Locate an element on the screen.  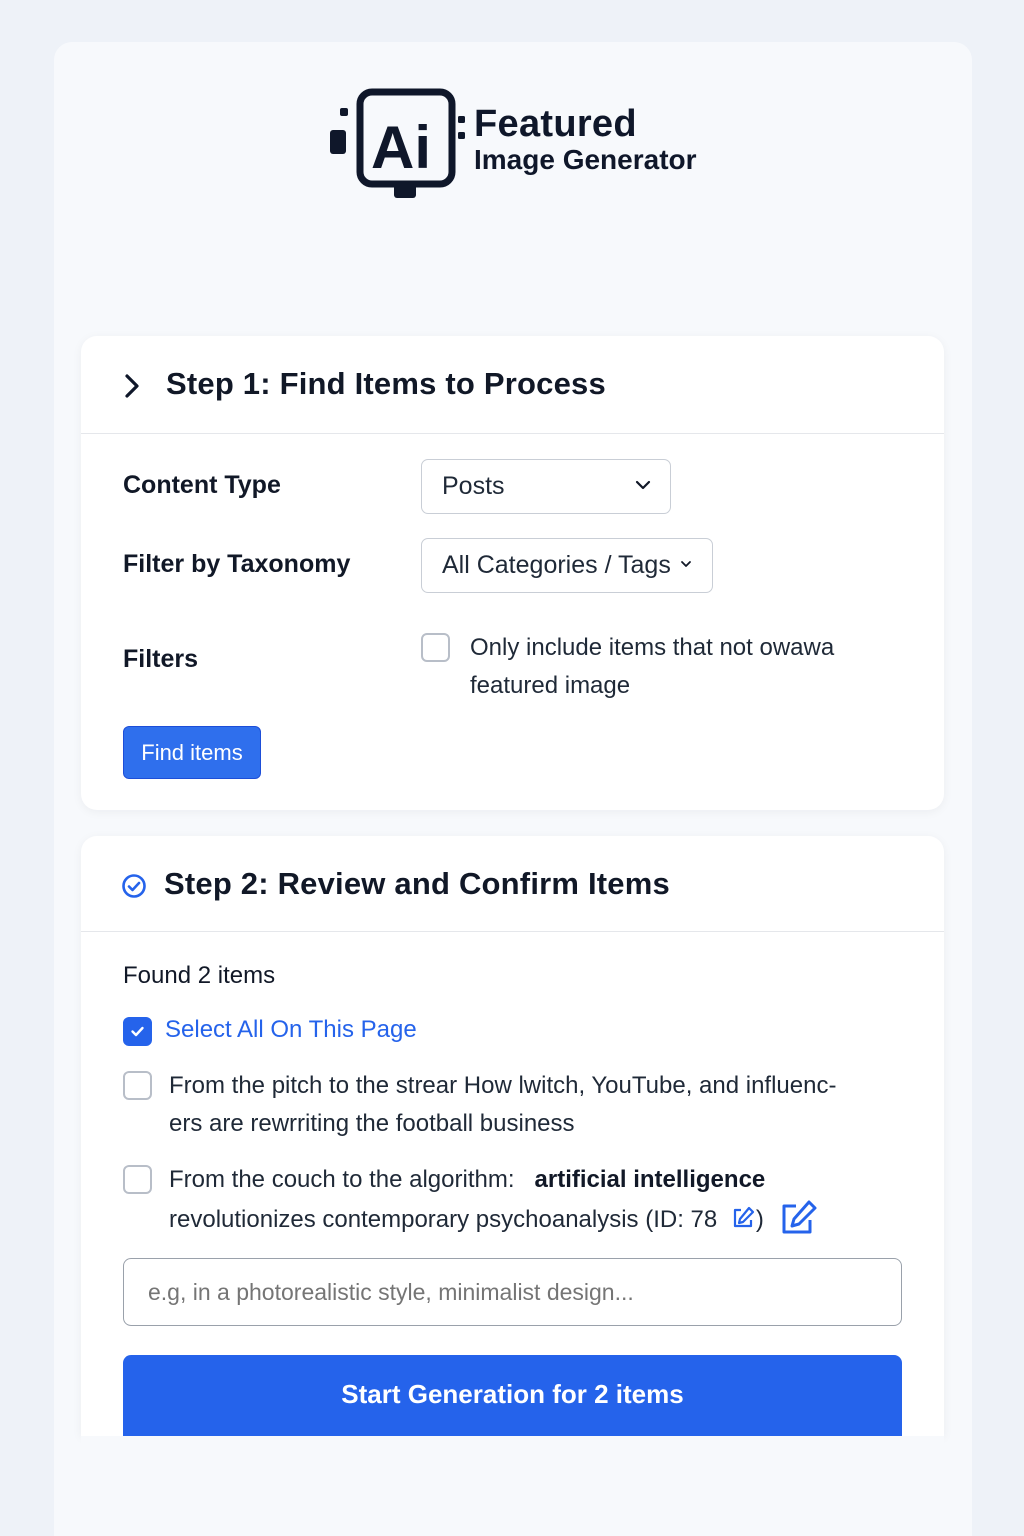
item-title-part: From the couch to the algorithm: is located at coordinates (342, 1179).